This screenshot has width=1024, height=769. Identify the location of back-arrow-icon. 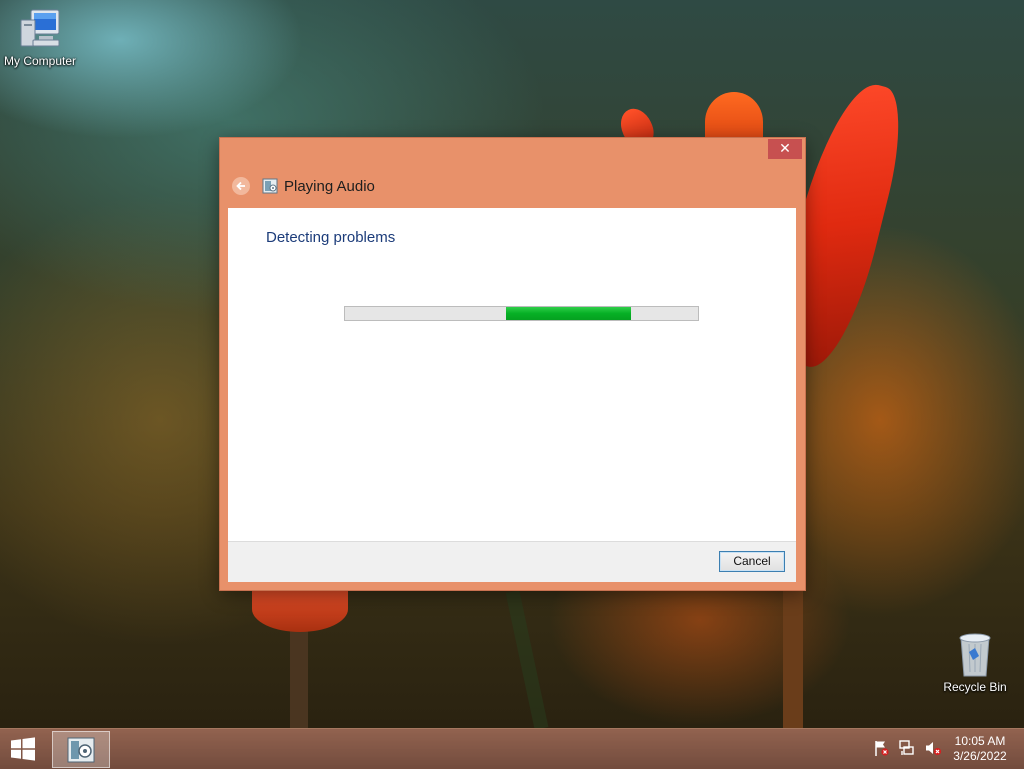
(240, 186).